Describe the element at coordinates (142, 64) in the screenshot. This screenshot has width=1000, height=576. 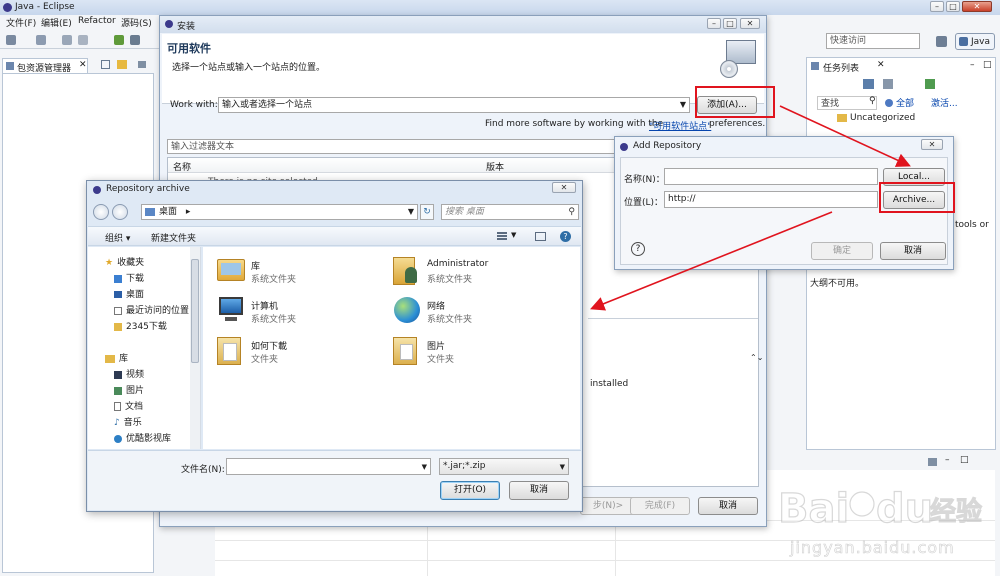
I see `view-menu-icon` at that location.